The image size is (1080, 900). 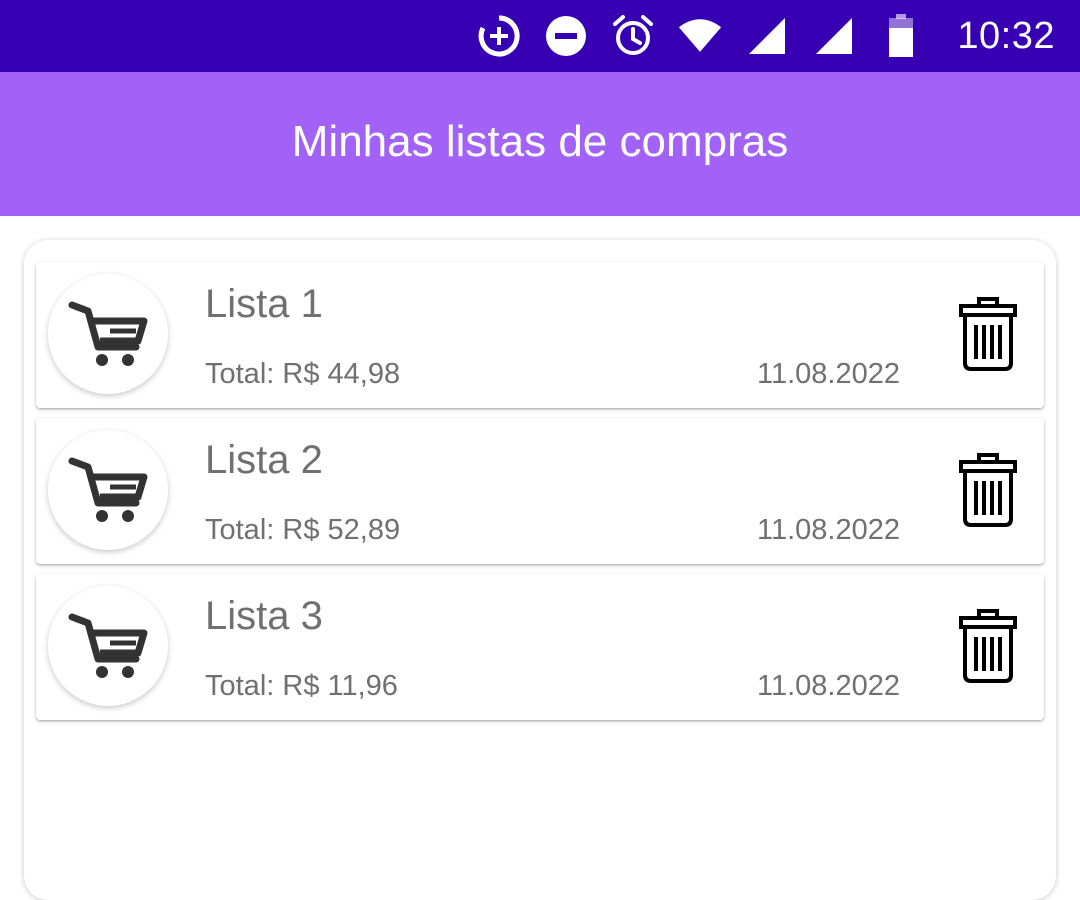 I want to click on battery-icon, so click(x=901, y=36).